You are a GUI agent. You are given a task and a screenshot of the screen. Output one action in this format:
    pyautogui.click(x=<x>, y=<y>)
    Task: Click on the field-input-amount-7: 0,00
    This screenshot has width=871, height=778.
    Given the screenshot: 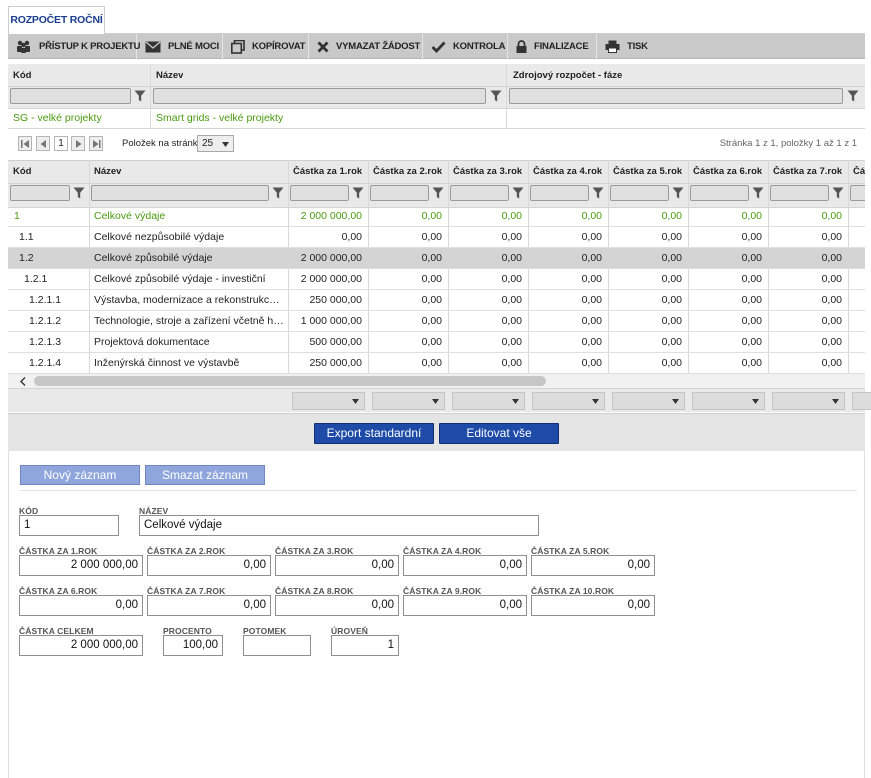 What is the action you would take?
    pyautogui.click(x=209, y=605)
    